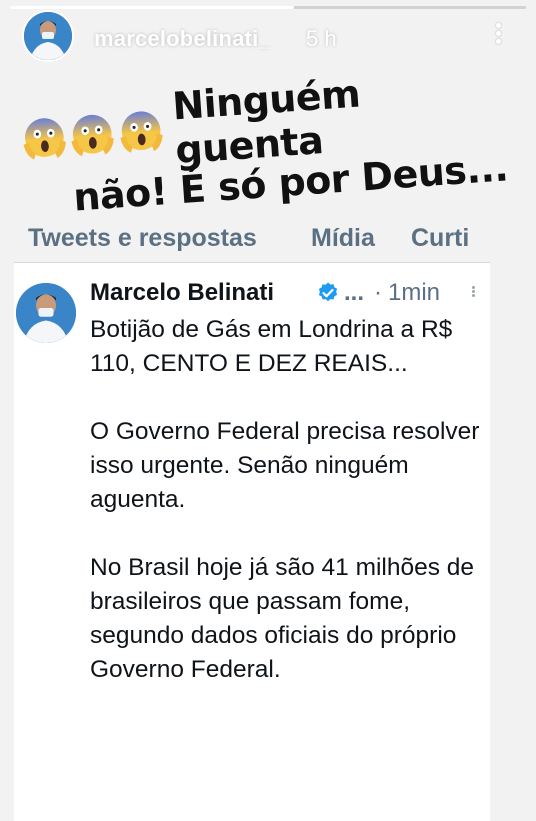  I want to click on verified-badge-icon, so click(328, 292).